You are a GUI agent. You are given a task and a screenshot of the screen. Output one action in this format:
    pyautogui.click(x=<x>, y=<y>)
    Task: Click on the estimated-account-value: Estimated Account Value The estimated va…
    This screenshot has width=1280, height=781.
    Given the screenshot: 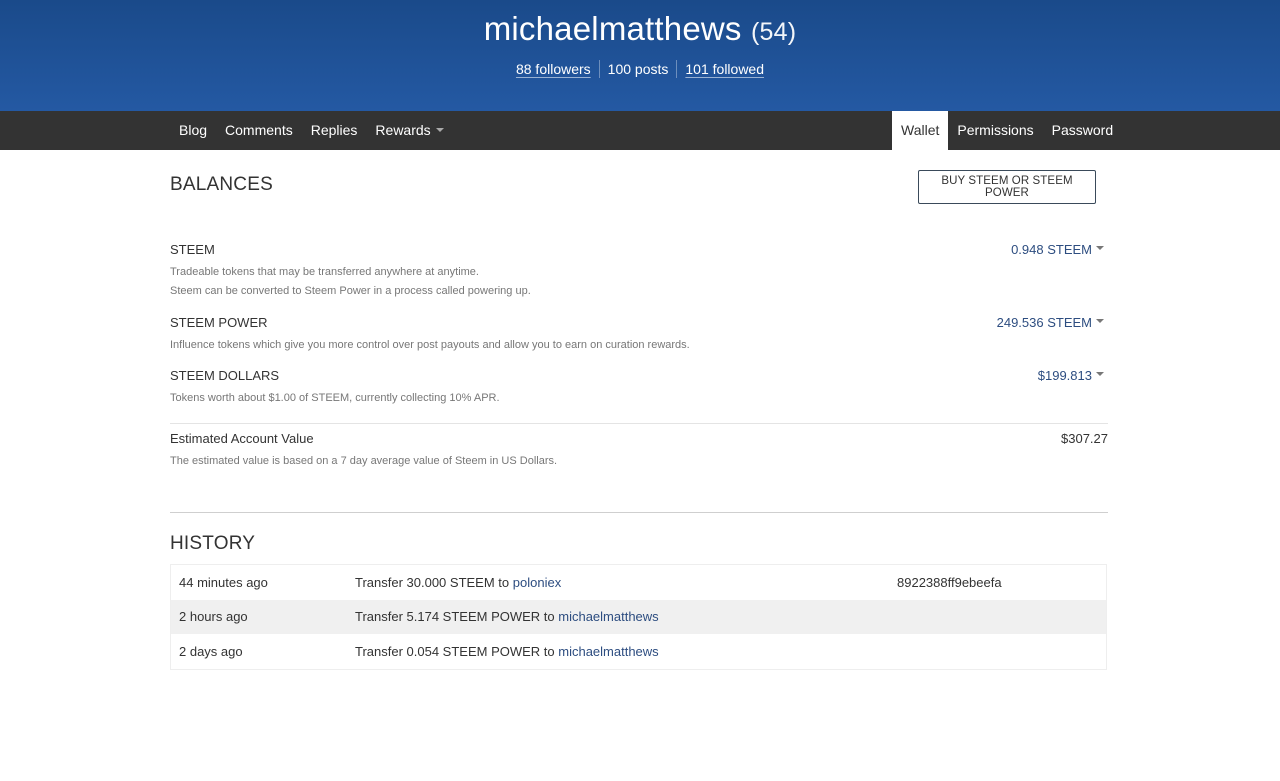 What is the action you would take?
    pyautogui.click(x=639, y=451)
    